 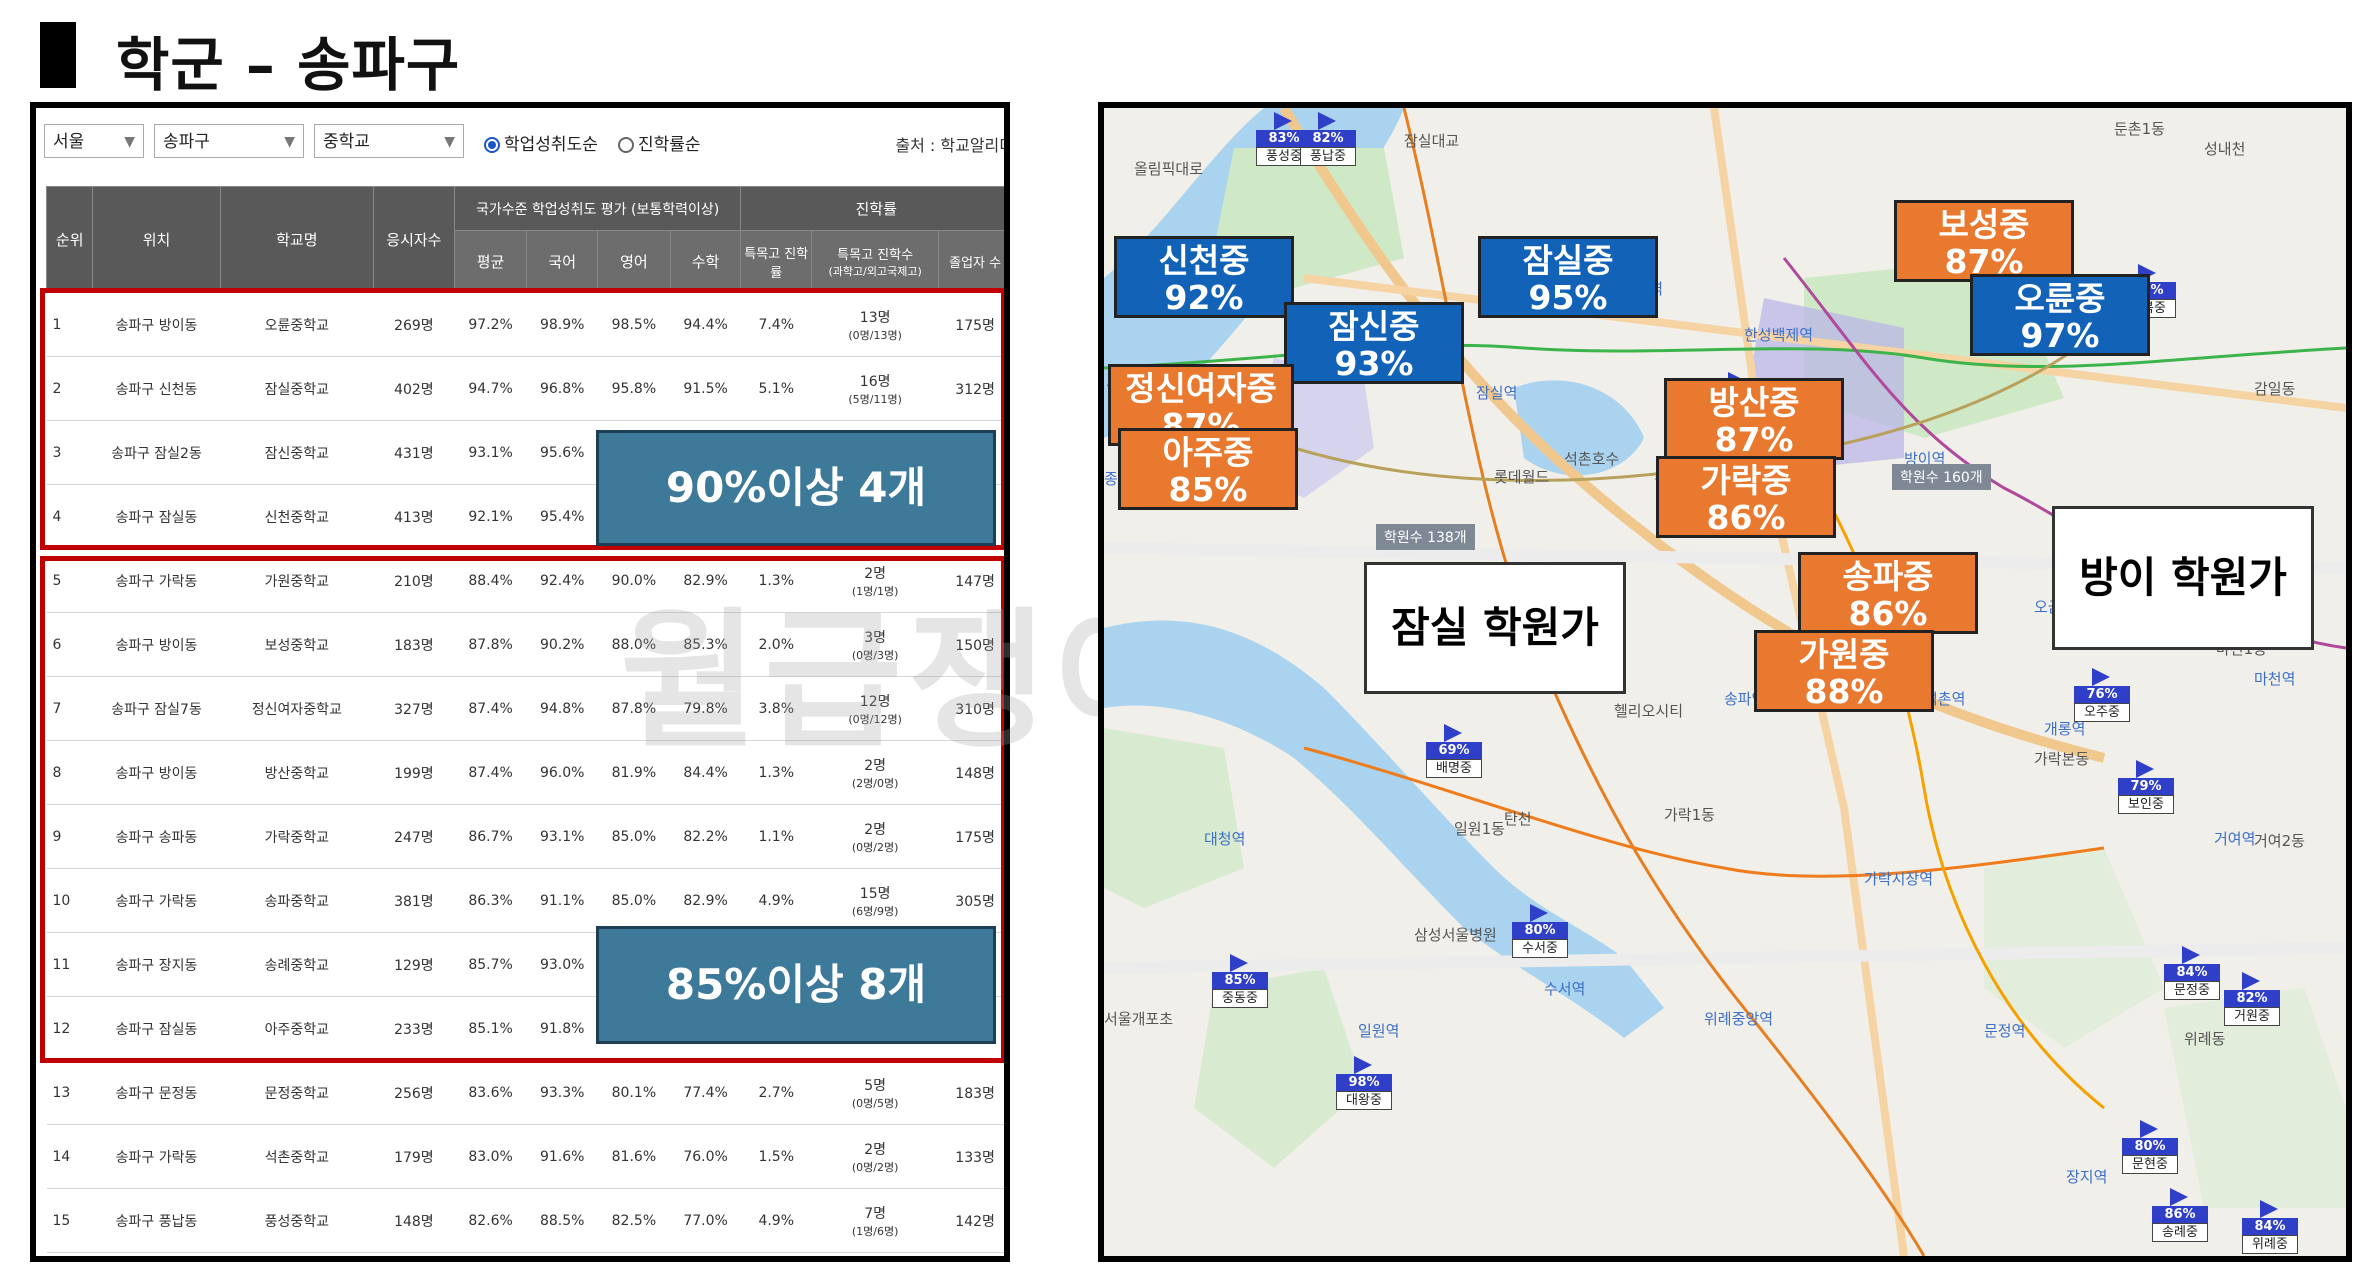 I want to click on school-pin: 80% 문현중, so click(x=2150, y=1147).